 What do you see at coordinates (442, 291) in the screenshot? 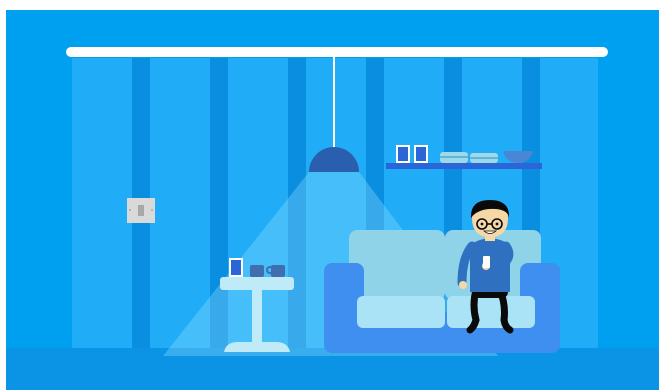
I see `sofa-icon` at bounding box center [442, 291].